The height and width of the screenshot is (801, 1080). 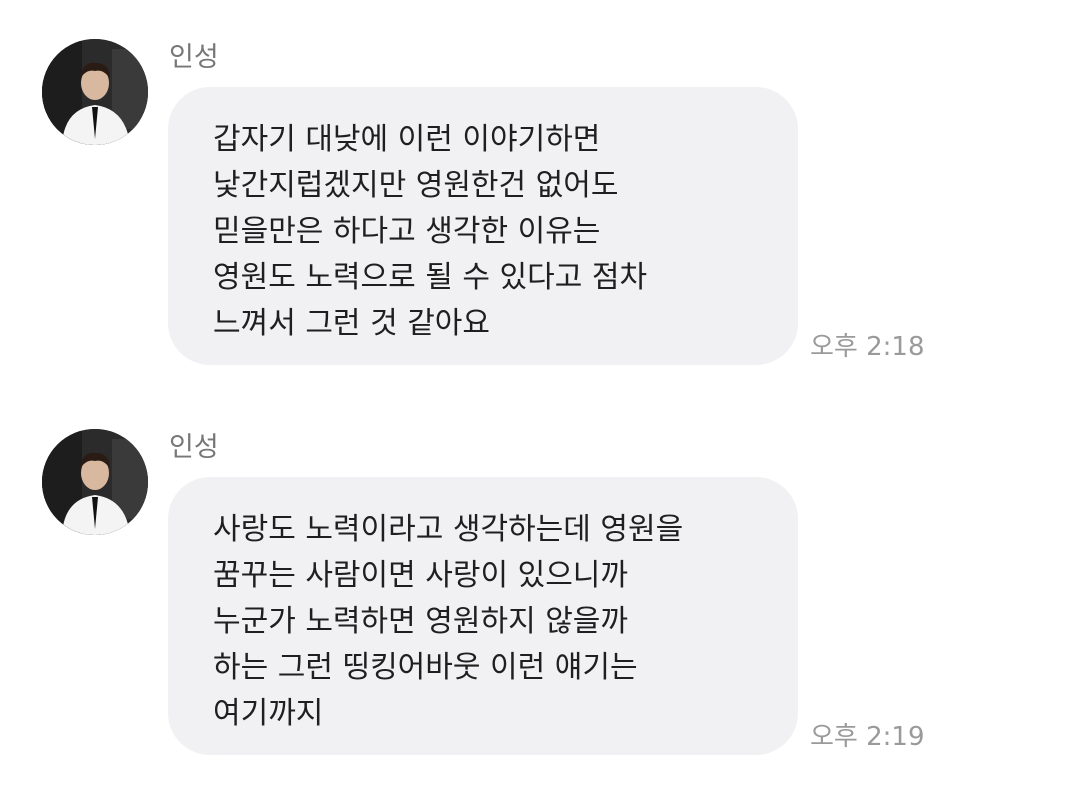 What do you see at coordinates (194, 447) in the screenshot?
I see `sender-name: 인성` at bounding box center [194, 447].